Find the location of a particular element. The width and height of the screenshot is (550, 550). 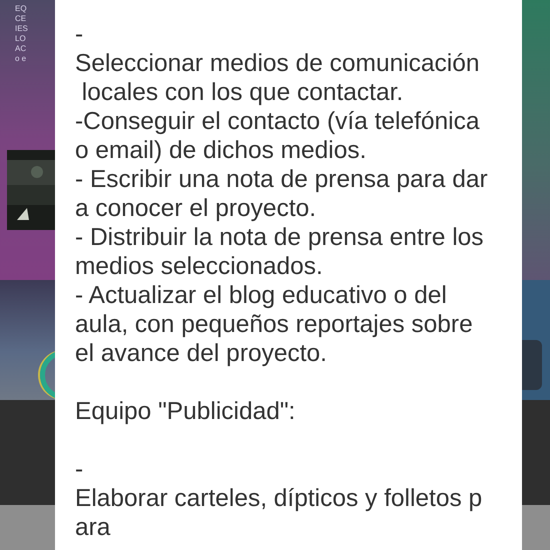

dialog-text: o email) de dichos medios. is located at coordinates (221, 150).